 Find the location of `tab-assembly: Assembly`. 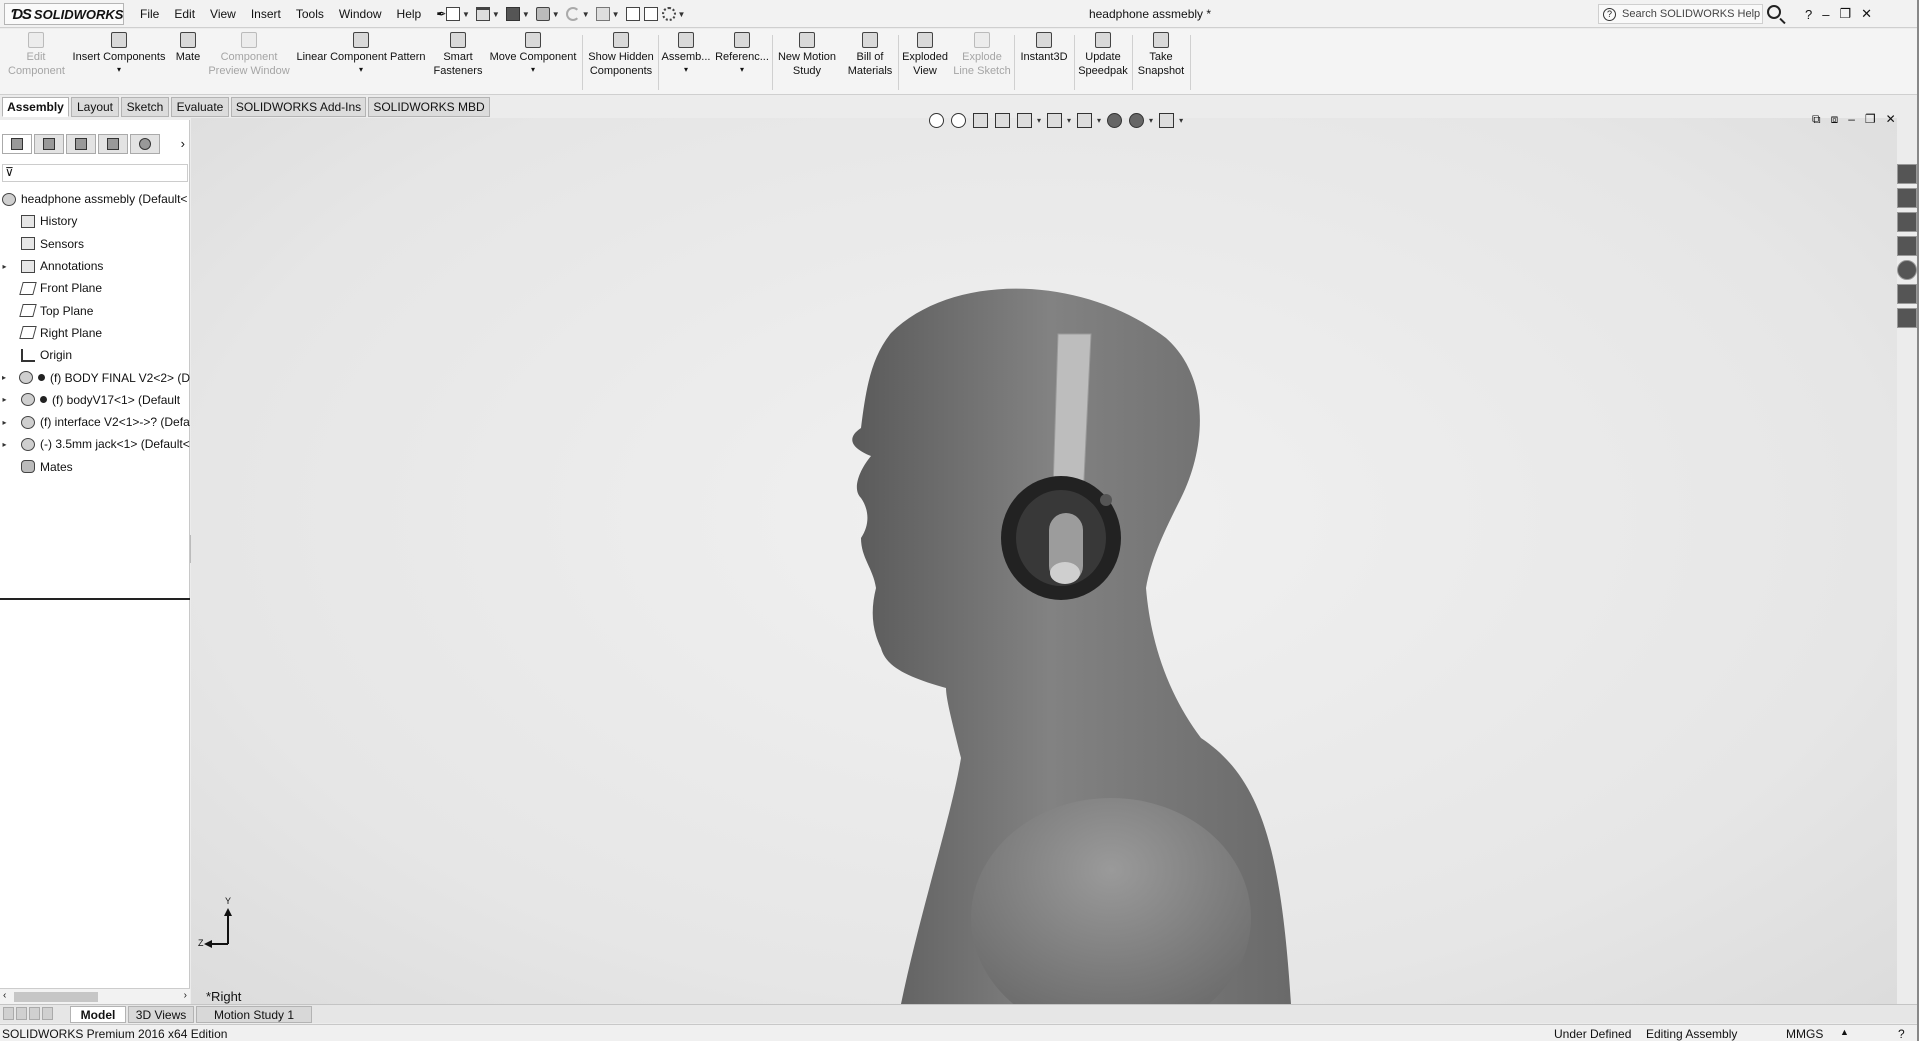

tab-assembly: Assembly is located at coordinates (35, 107).